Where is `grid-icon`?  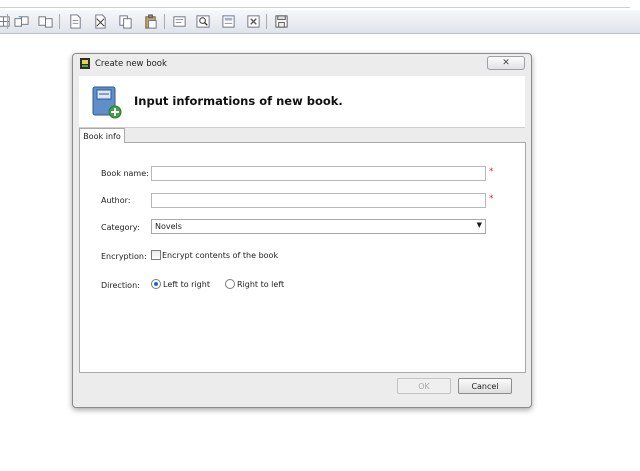
grid-icon is located at coordinates (6, 21).